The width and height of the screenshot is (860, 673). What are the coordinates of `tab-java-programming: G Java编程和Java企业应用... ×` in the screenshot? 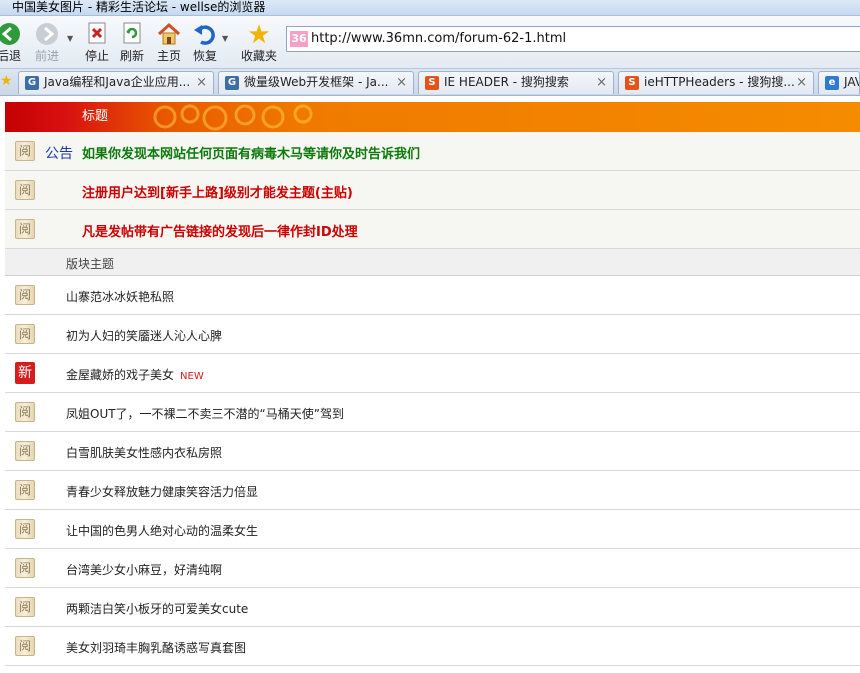 It's located at (116, 82).